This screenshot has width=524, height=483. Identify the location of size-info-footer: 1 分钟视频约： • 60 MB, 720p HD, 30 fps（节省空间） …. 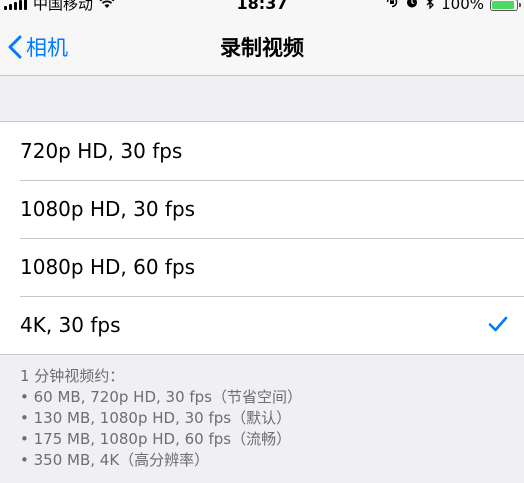
(161, 418).